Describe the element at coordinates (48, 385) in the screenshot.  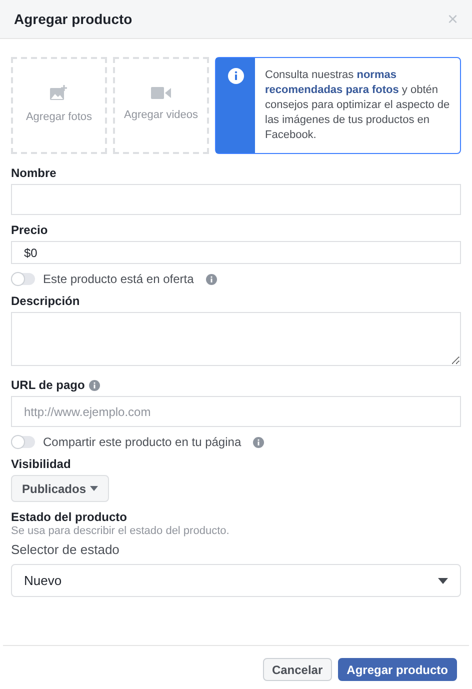
I see `field-label: URL de pago` at that location.